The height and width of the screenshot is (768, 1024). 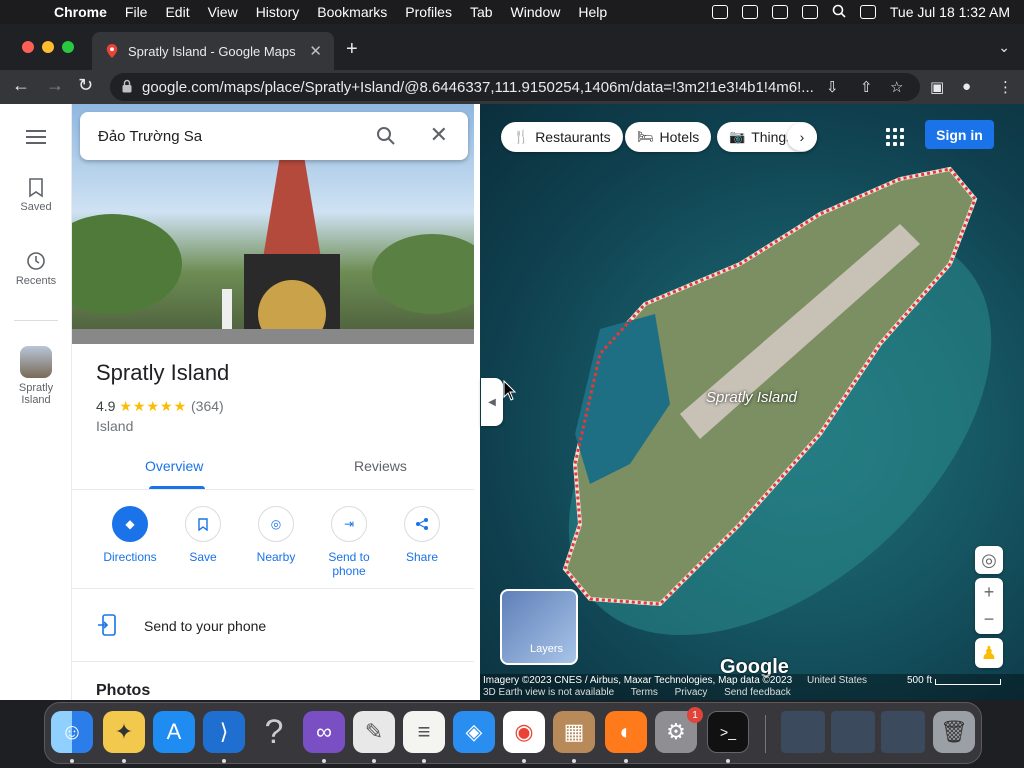 What do you see at coordinates (989, 653) in the screenshot?
I see `pegman-icon: ♟` at bounding box center [989, 653].